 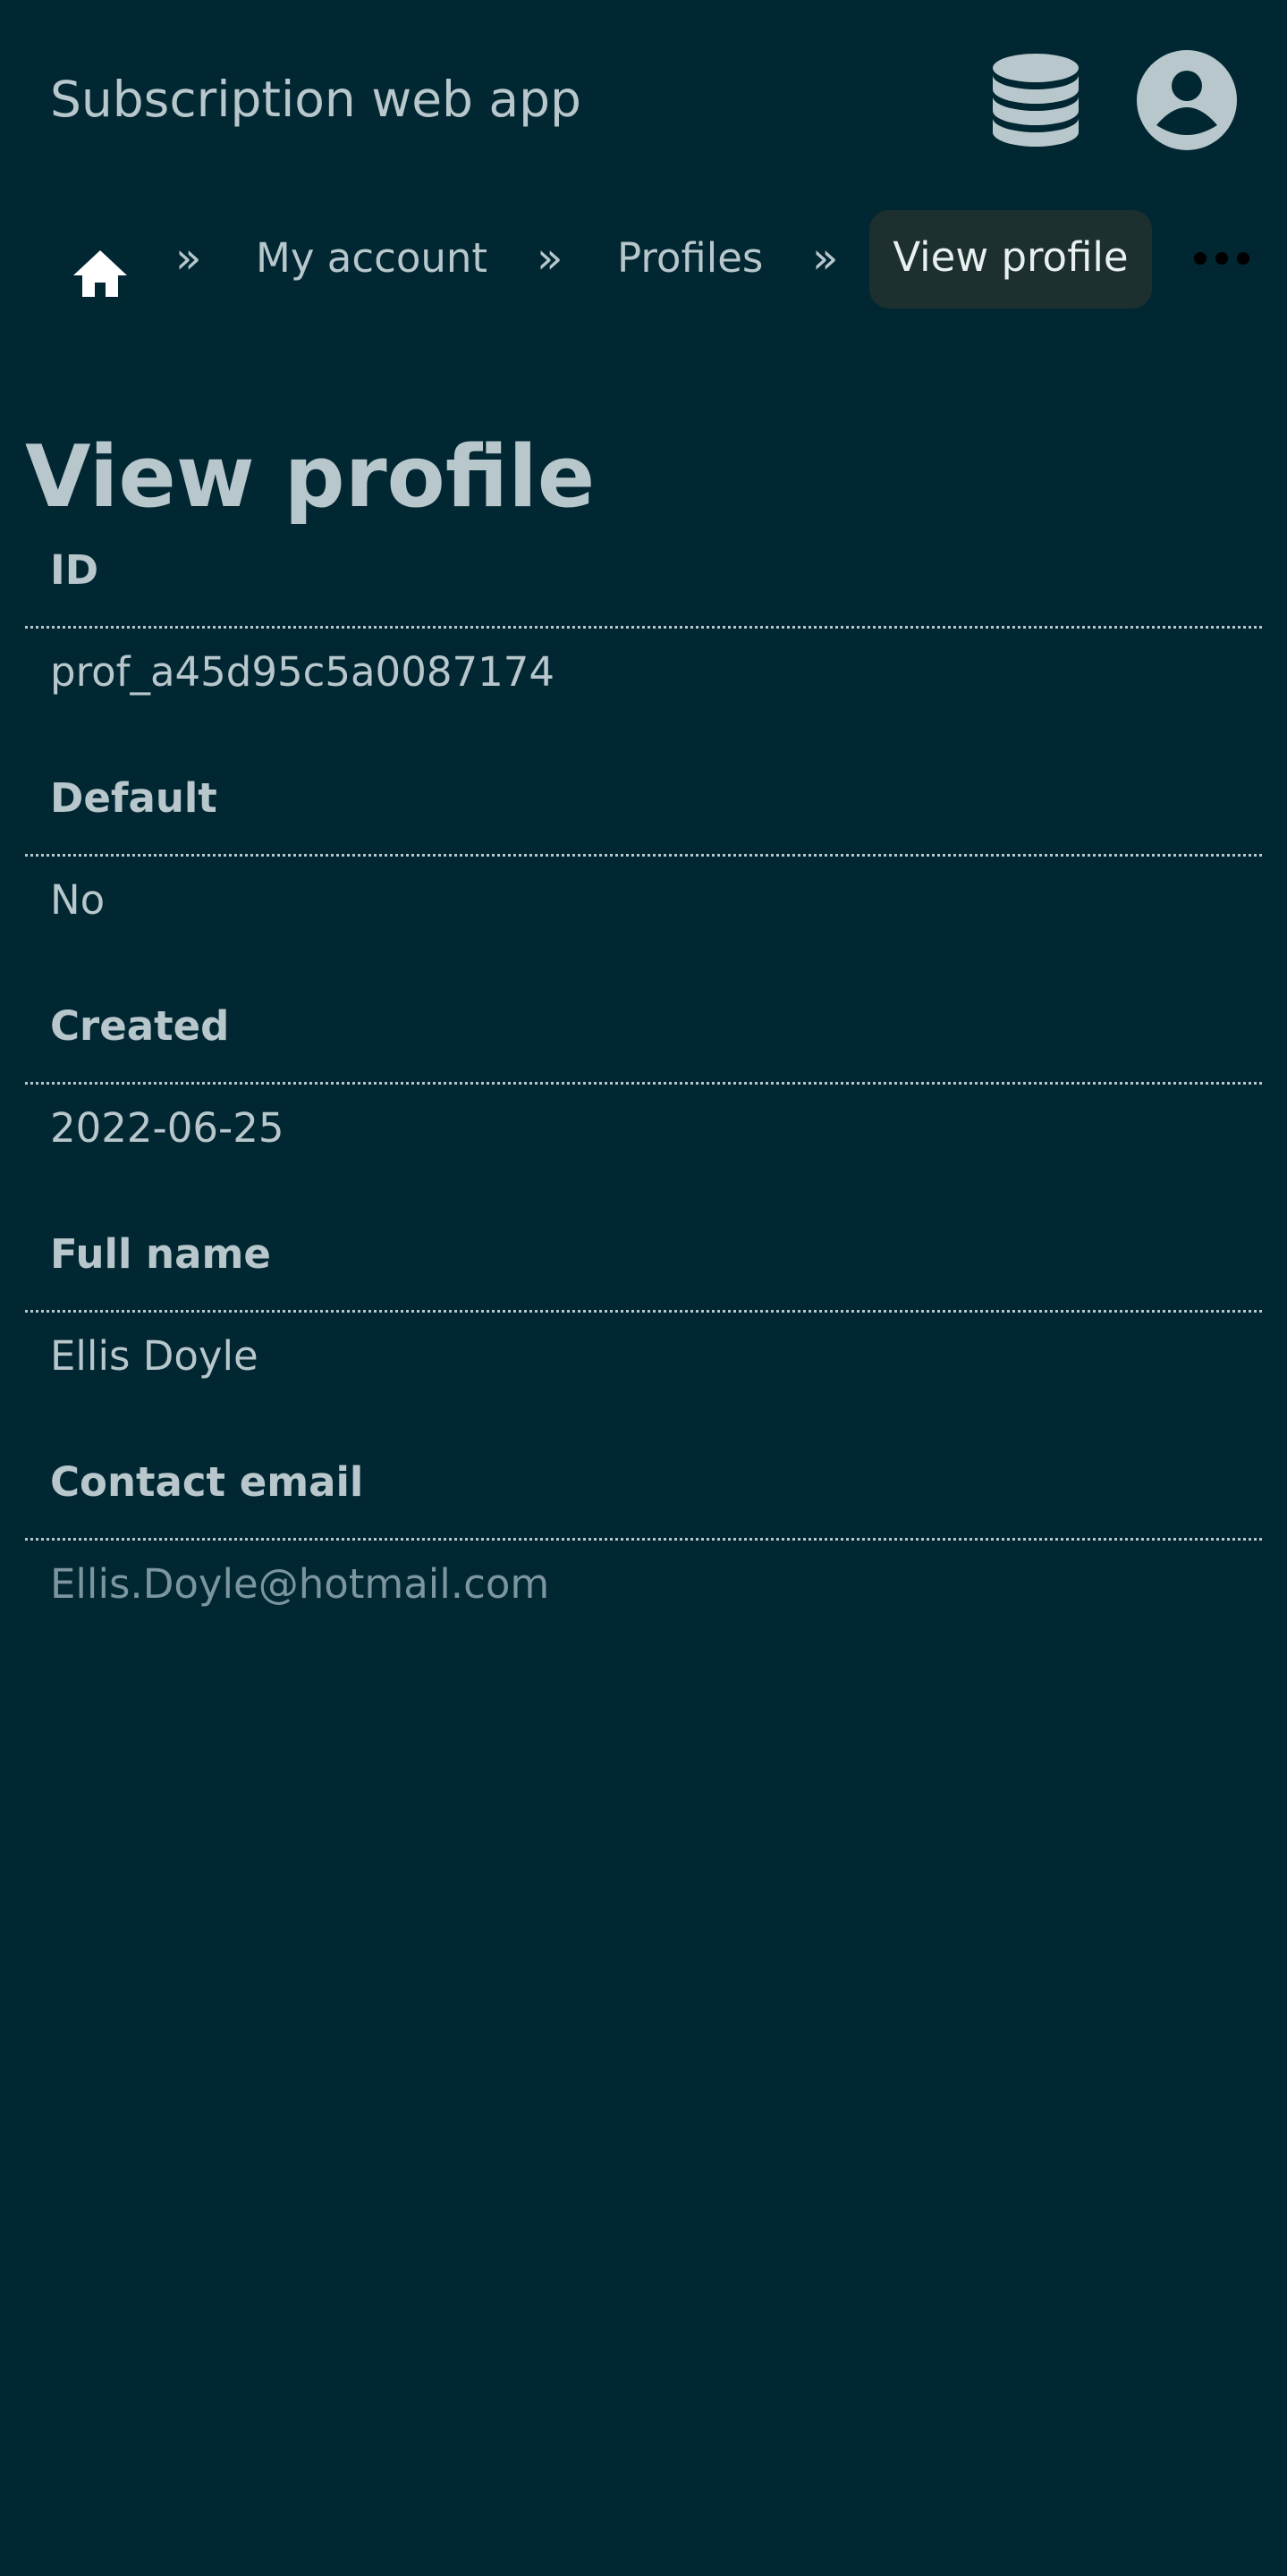 I want to click on field-label: Contact email, so click(x=207, y=1482).